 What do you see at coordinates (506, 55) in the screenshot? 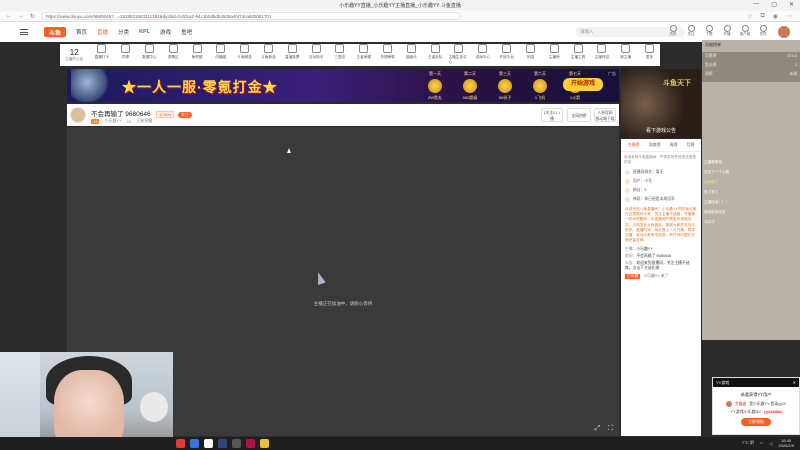
I see `category-item: 开放平台` at bounding box center [506, 55].